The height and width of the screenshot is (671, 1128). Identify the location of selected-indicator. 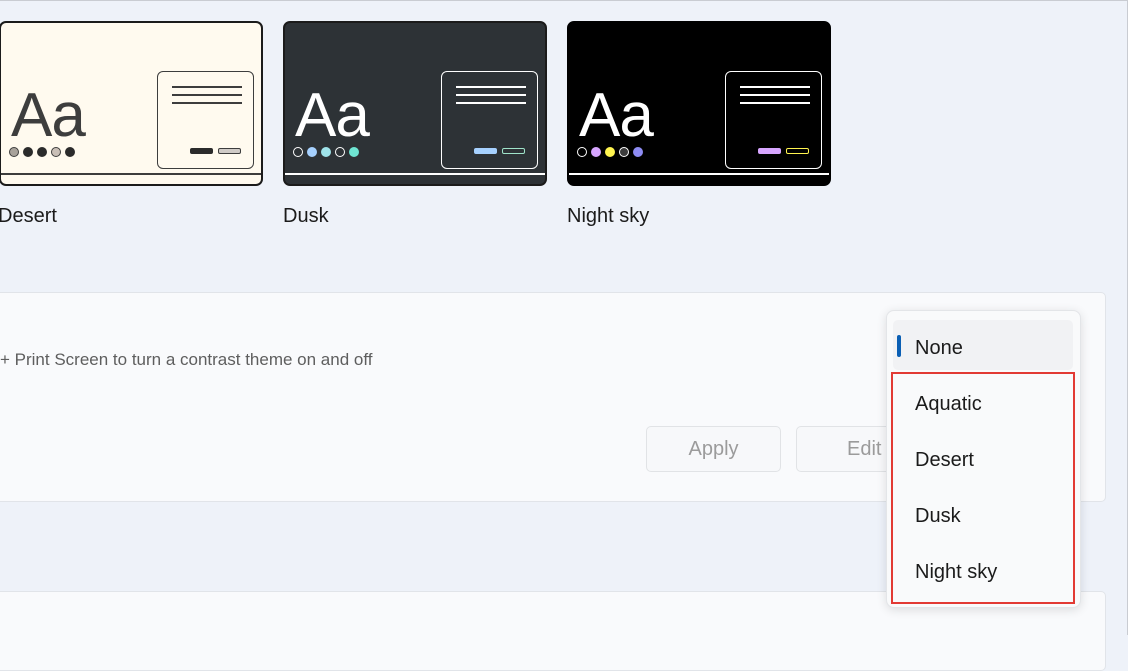
(899, 346).